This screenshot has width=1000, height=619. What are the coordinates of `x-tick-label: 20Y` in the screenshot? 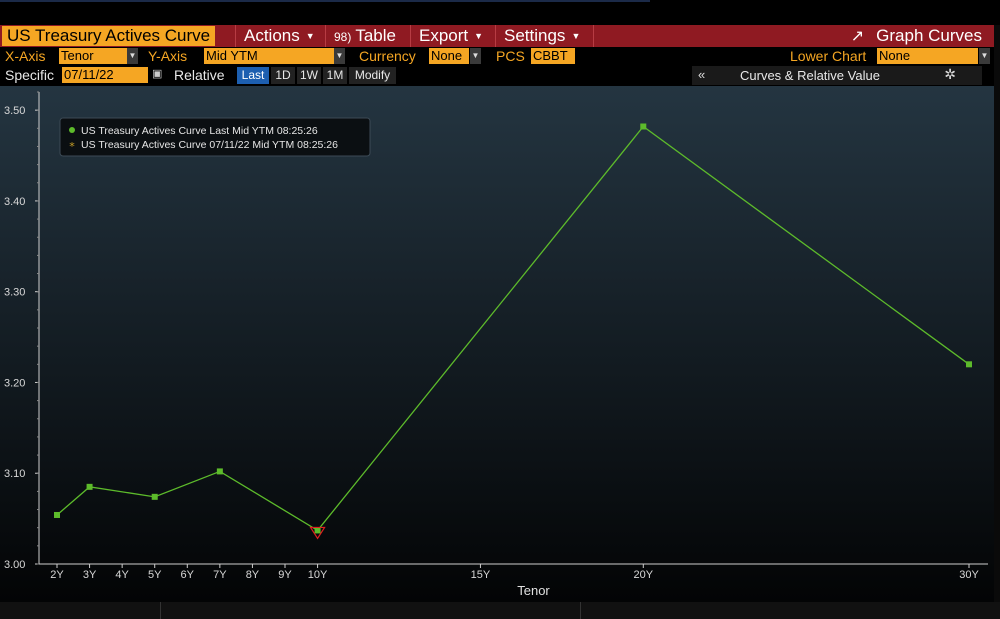 It's located at (643, 575).